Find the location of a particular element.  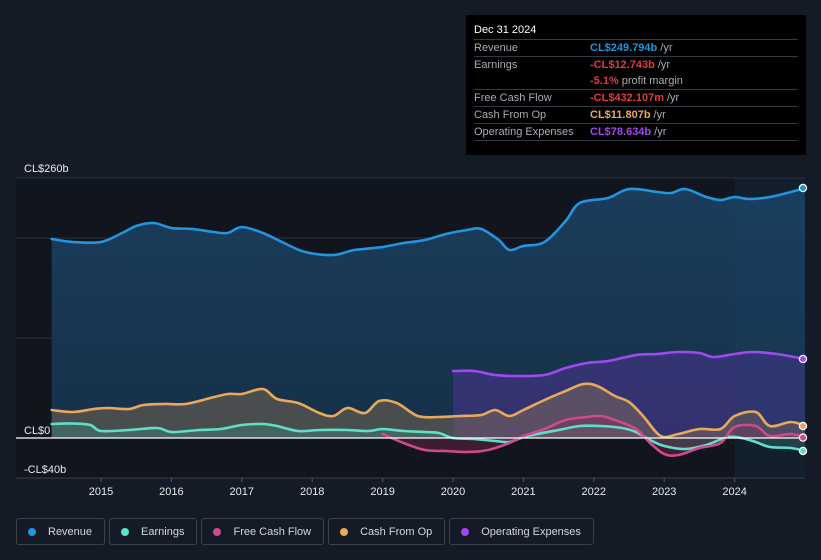

tooltip-label: Cash From Op is located at coordinates (510, 115).